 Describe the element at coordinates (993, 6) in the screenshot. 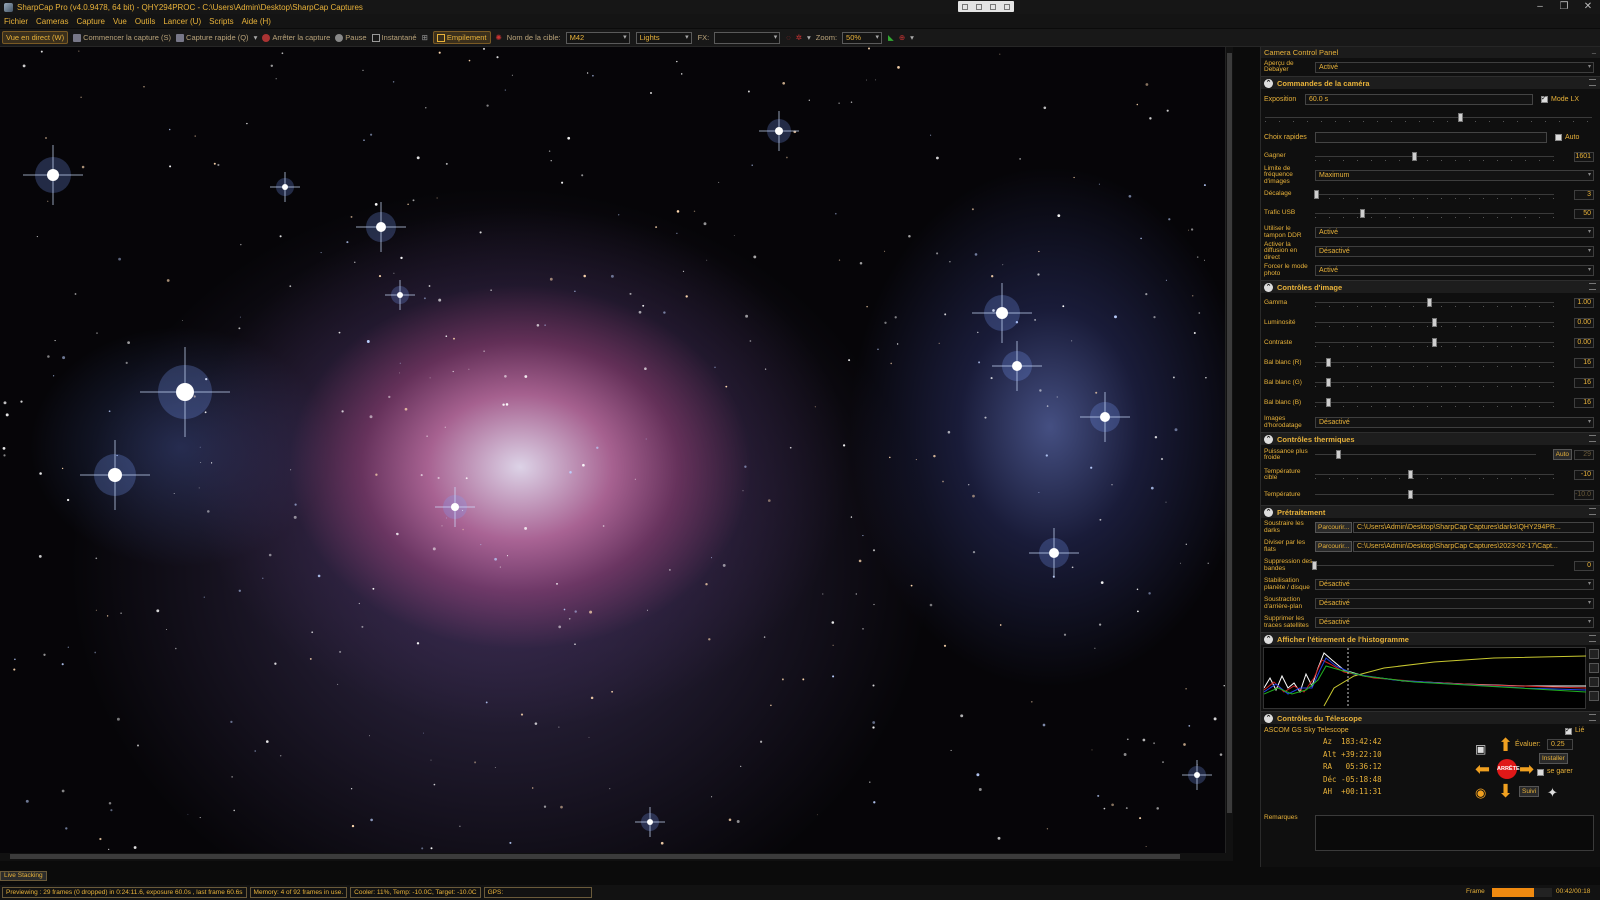

I see `layout-chevron-icon` at that location.